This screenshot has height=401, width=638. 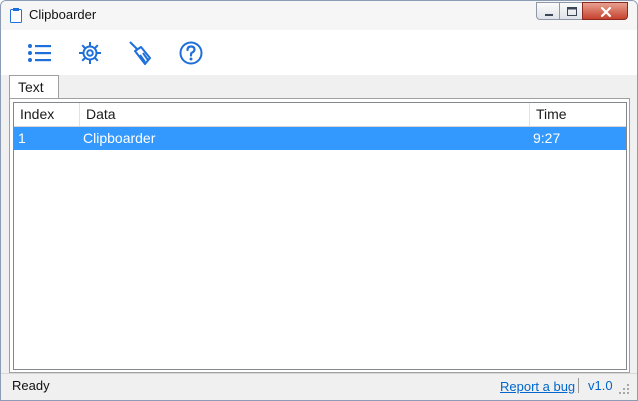 I want to click on help-button, so click(x=191, y=53).